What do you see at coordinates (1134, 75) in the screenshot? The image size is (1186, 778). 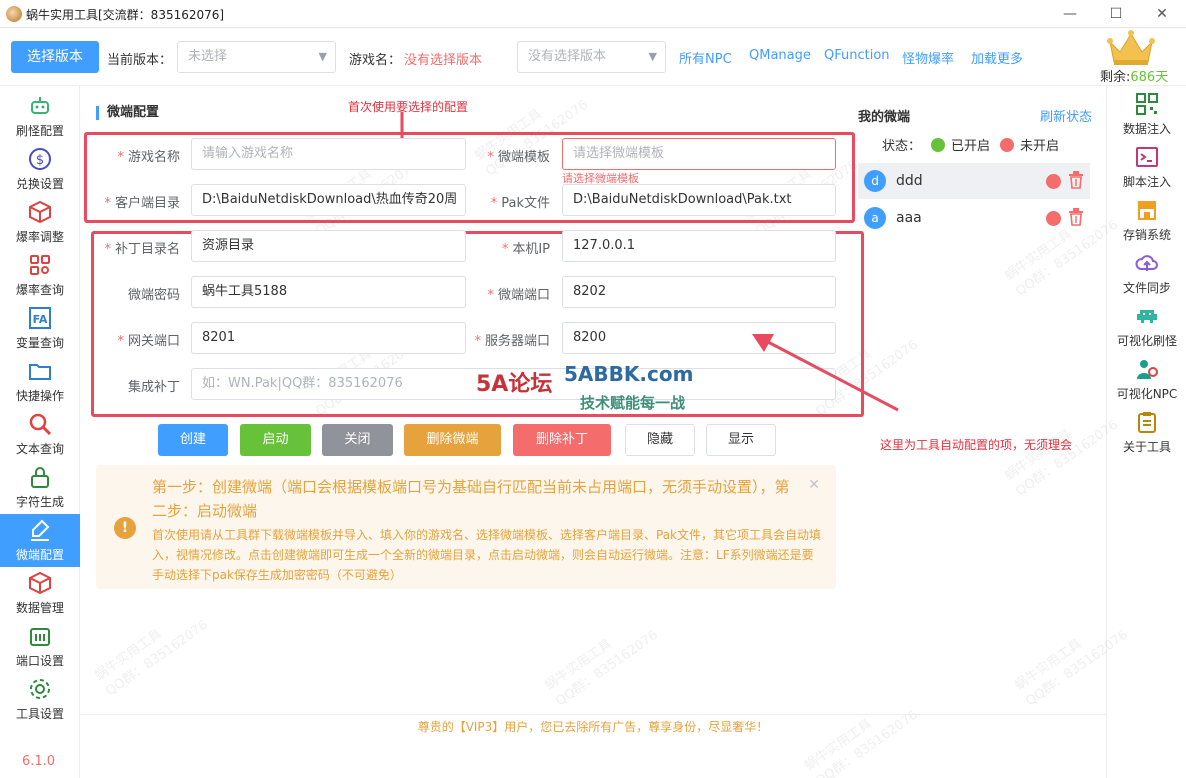 I see `remaining-days: 剩余:686天` at bounding box center [1134, 75].